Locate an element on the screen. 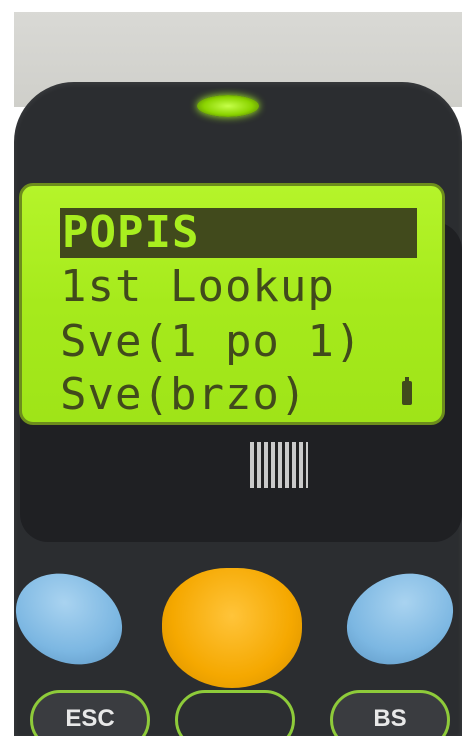  menu-item-popis: POPIS is located at coordinates (238, 233).